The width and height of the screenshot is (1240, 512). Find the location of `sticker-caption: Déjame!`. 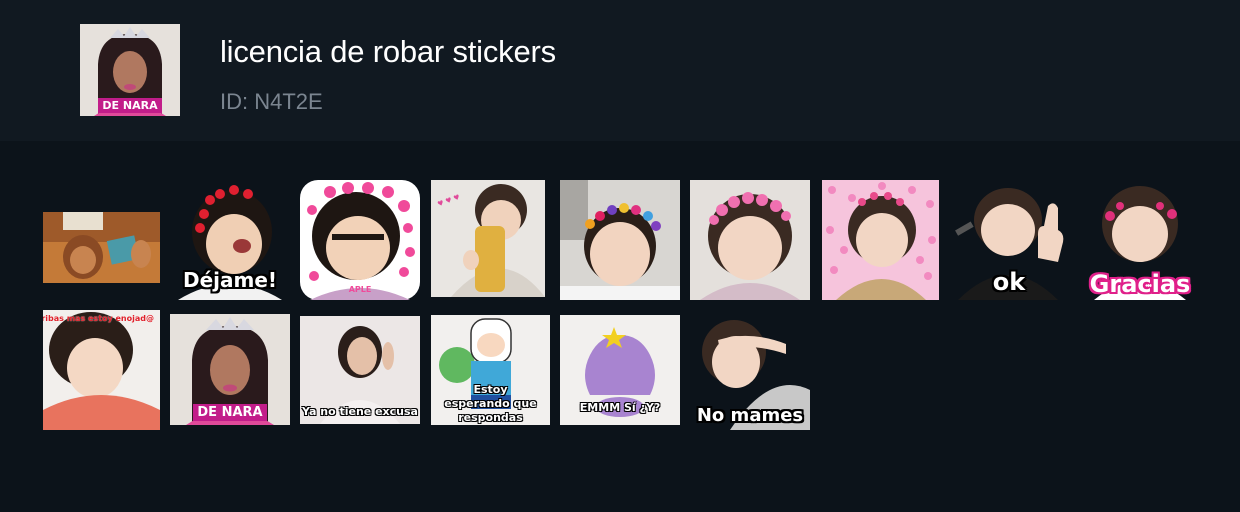

sticker-caption: Déjame! is located at coordinates (230, 280).